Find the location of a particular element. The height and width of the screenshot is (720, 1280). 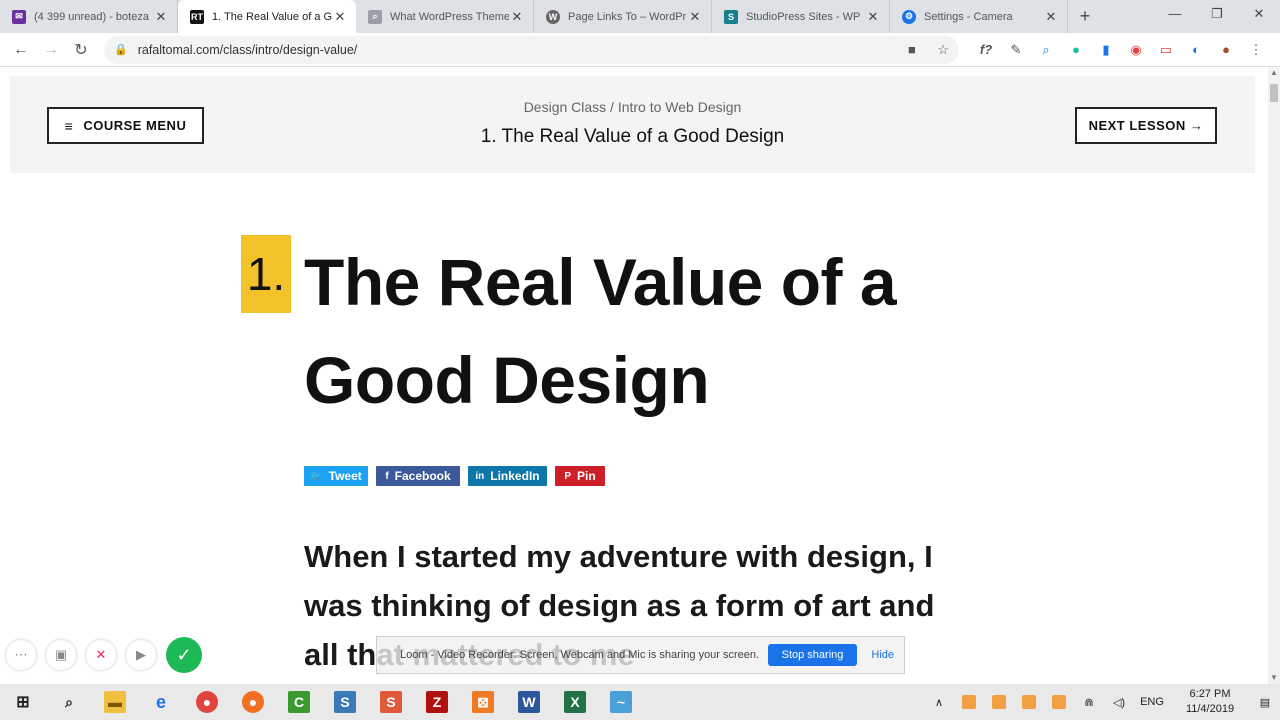

breadcrumb: Design Class / Intro to Web Design is located at coordinates (632, 107).